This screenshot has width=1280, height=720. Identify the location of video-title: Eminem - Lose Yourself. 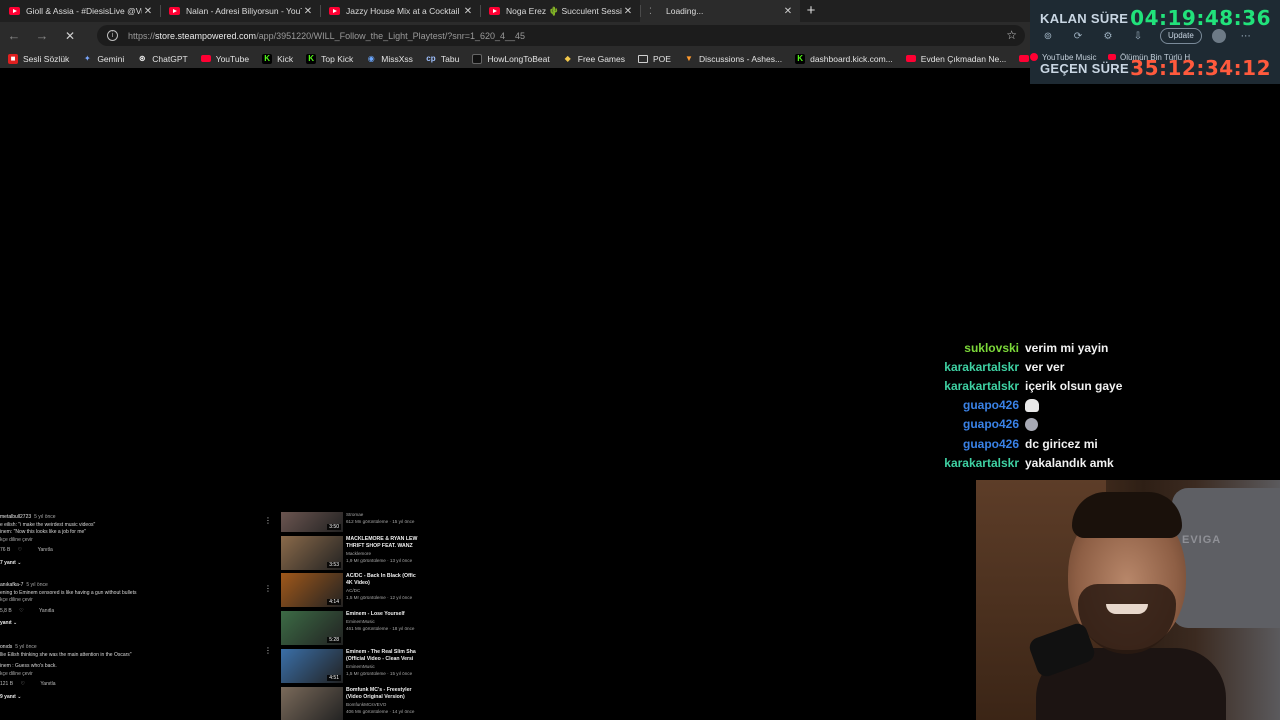
(382, 614).